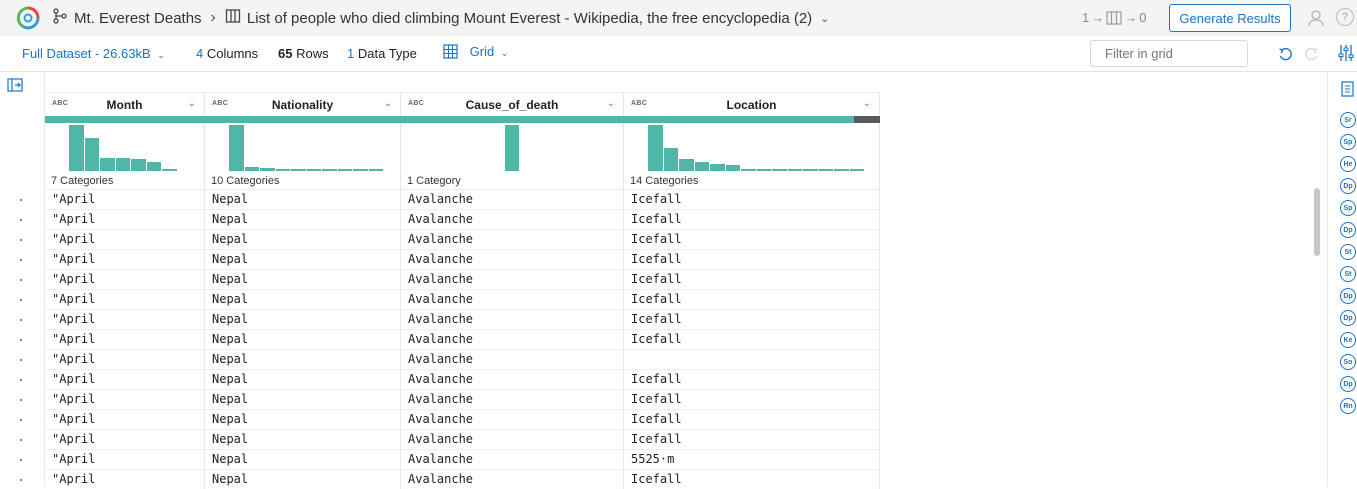  What do you see at coordinates (1348, 406) in the screenshot?
I see `suggestion-badge-icon: Rn` at bounding box center [1348, 406].